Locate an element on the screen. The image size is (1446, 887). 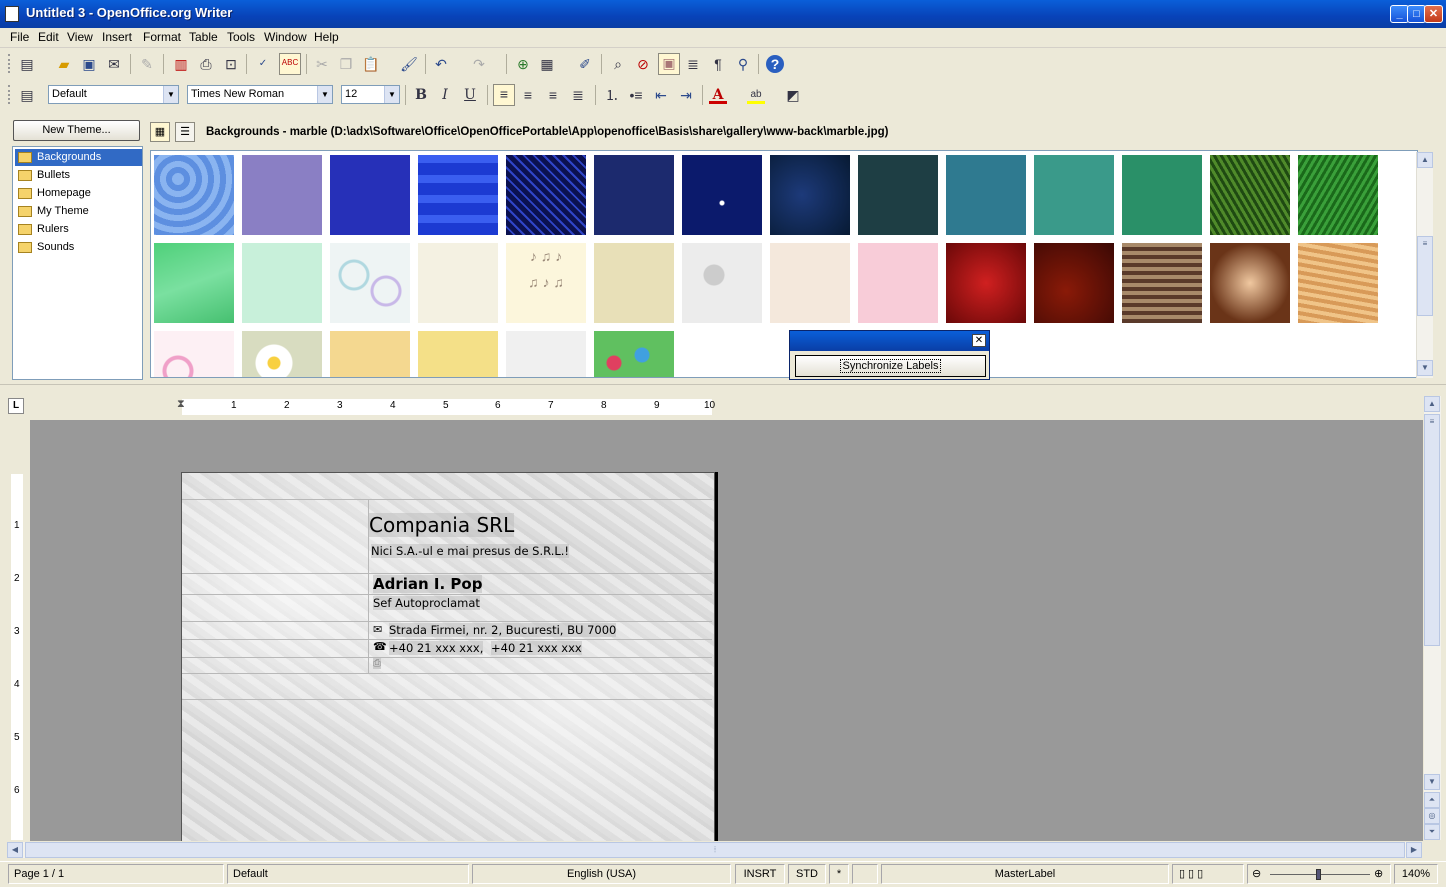
zoom-slider: ⊖ ⊕ is located at coordinates (1319, 874).